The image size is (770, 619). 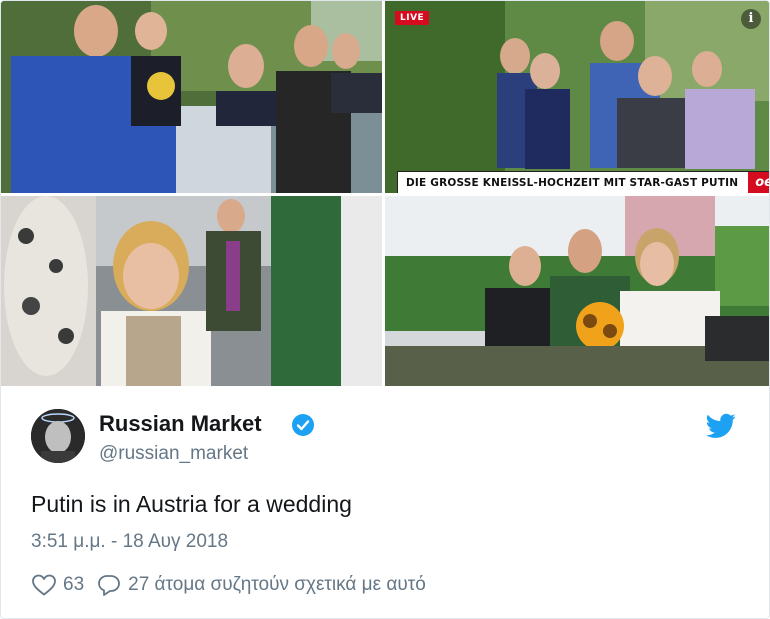 What do you see at coordinates (721, 426) in the screenshot?
I see `twitter-bird-icon` at bounding box center [721, 426].